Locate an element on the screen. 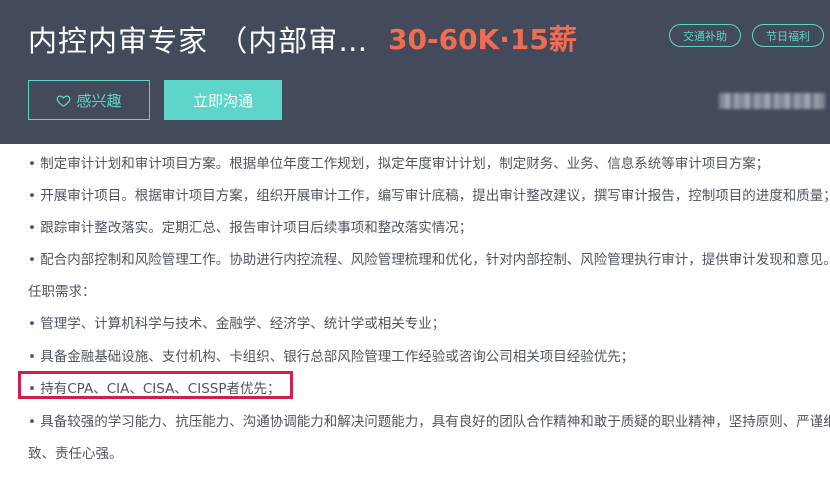  interest-button: 感兴趣 is located at coordinates (89, 100).